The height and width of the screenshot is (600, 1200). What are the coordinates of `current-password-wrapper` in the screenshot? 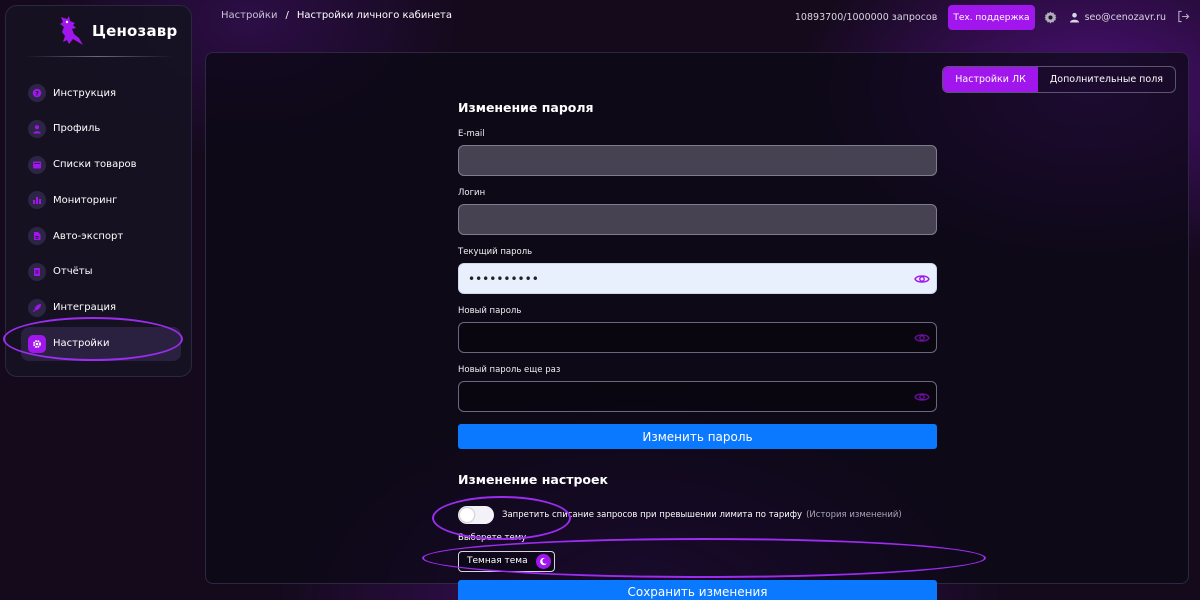 It's located at (697, 278).